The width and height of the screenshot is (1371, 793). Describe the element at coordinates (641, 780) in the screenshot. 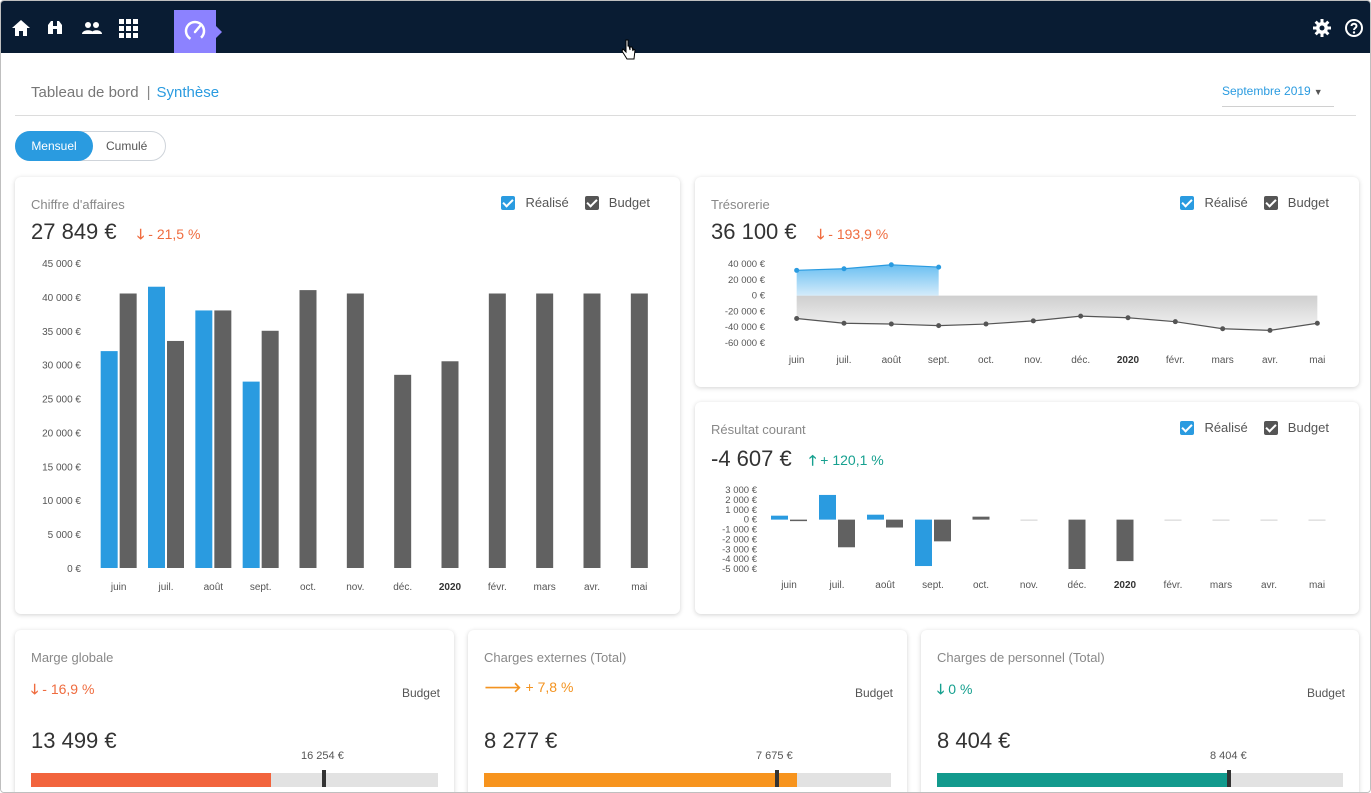

I see `kpi-progress-fill` at that location.